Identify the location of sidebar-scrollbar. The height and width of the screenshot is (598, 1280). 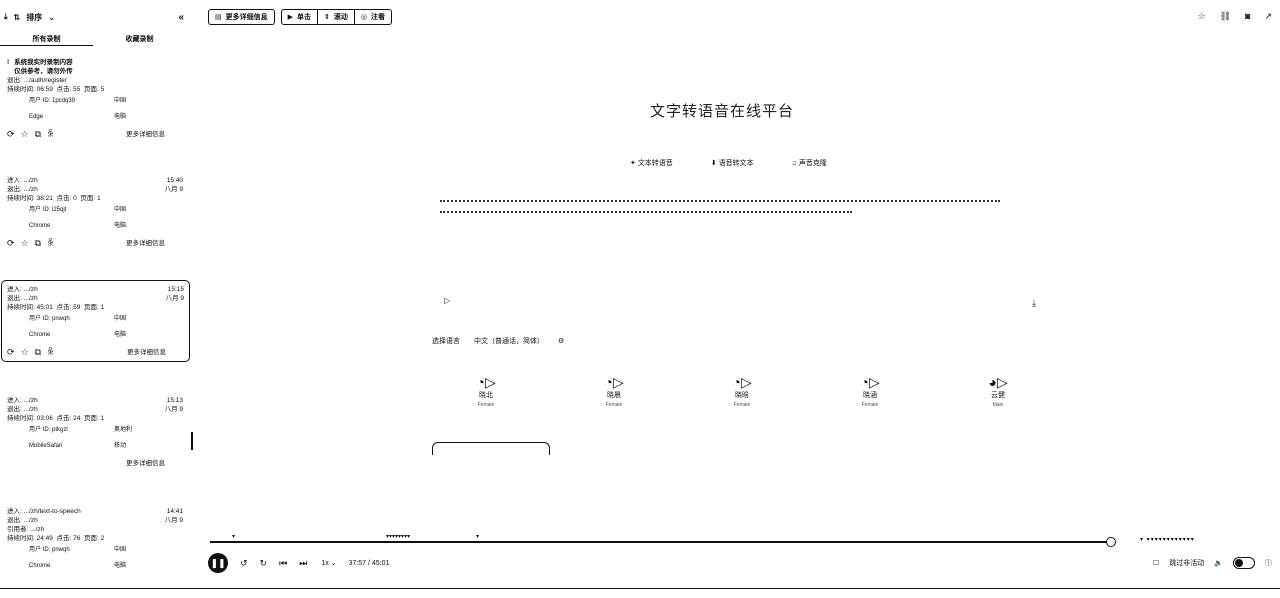
(192, 441).